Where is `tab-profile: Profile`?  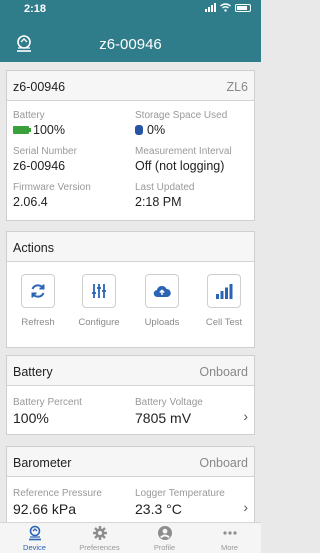
tab-profile: Profile is located at coordinates (164, 538).